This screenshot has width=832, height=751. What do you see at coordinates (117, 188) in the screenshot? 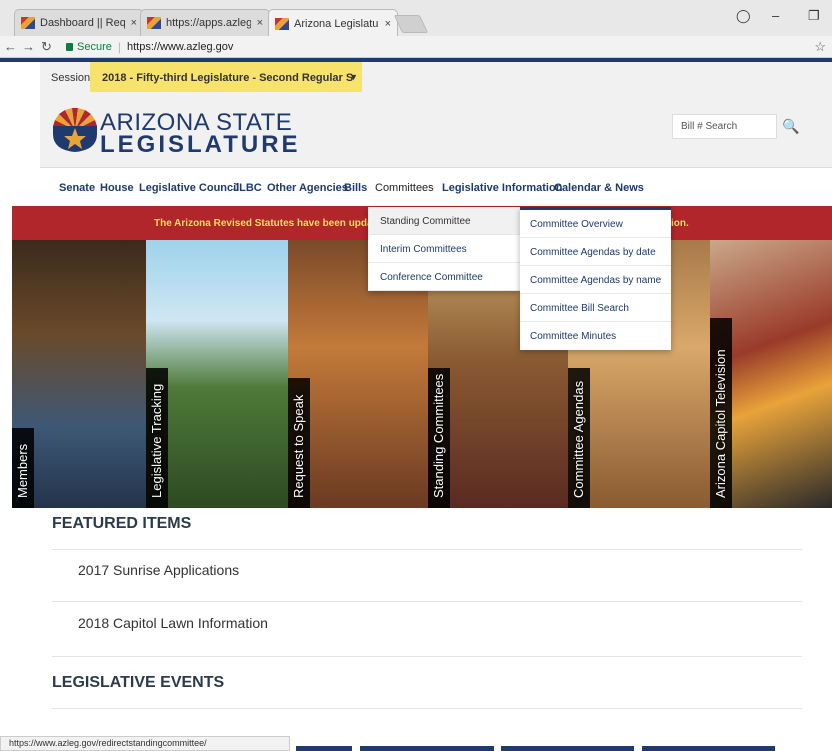
I see `nav-house: House` at bounding box center [117, 188].